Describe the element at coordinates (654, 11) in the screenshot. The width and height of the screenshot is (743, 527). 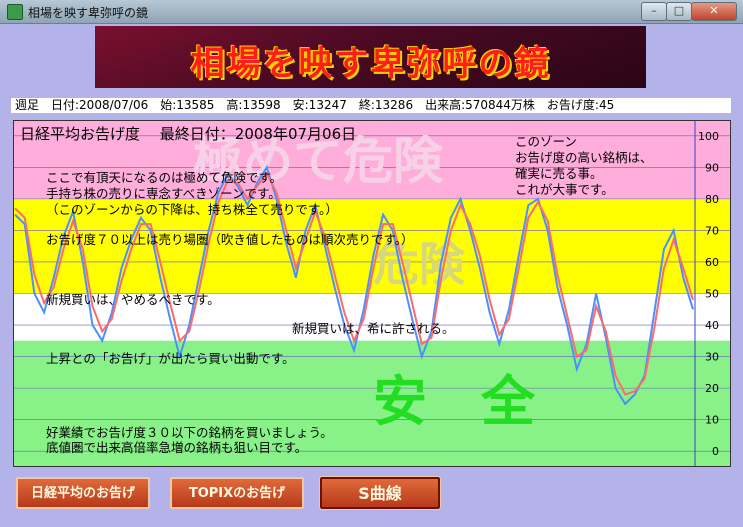
I see `minimize-button: –` at that location.